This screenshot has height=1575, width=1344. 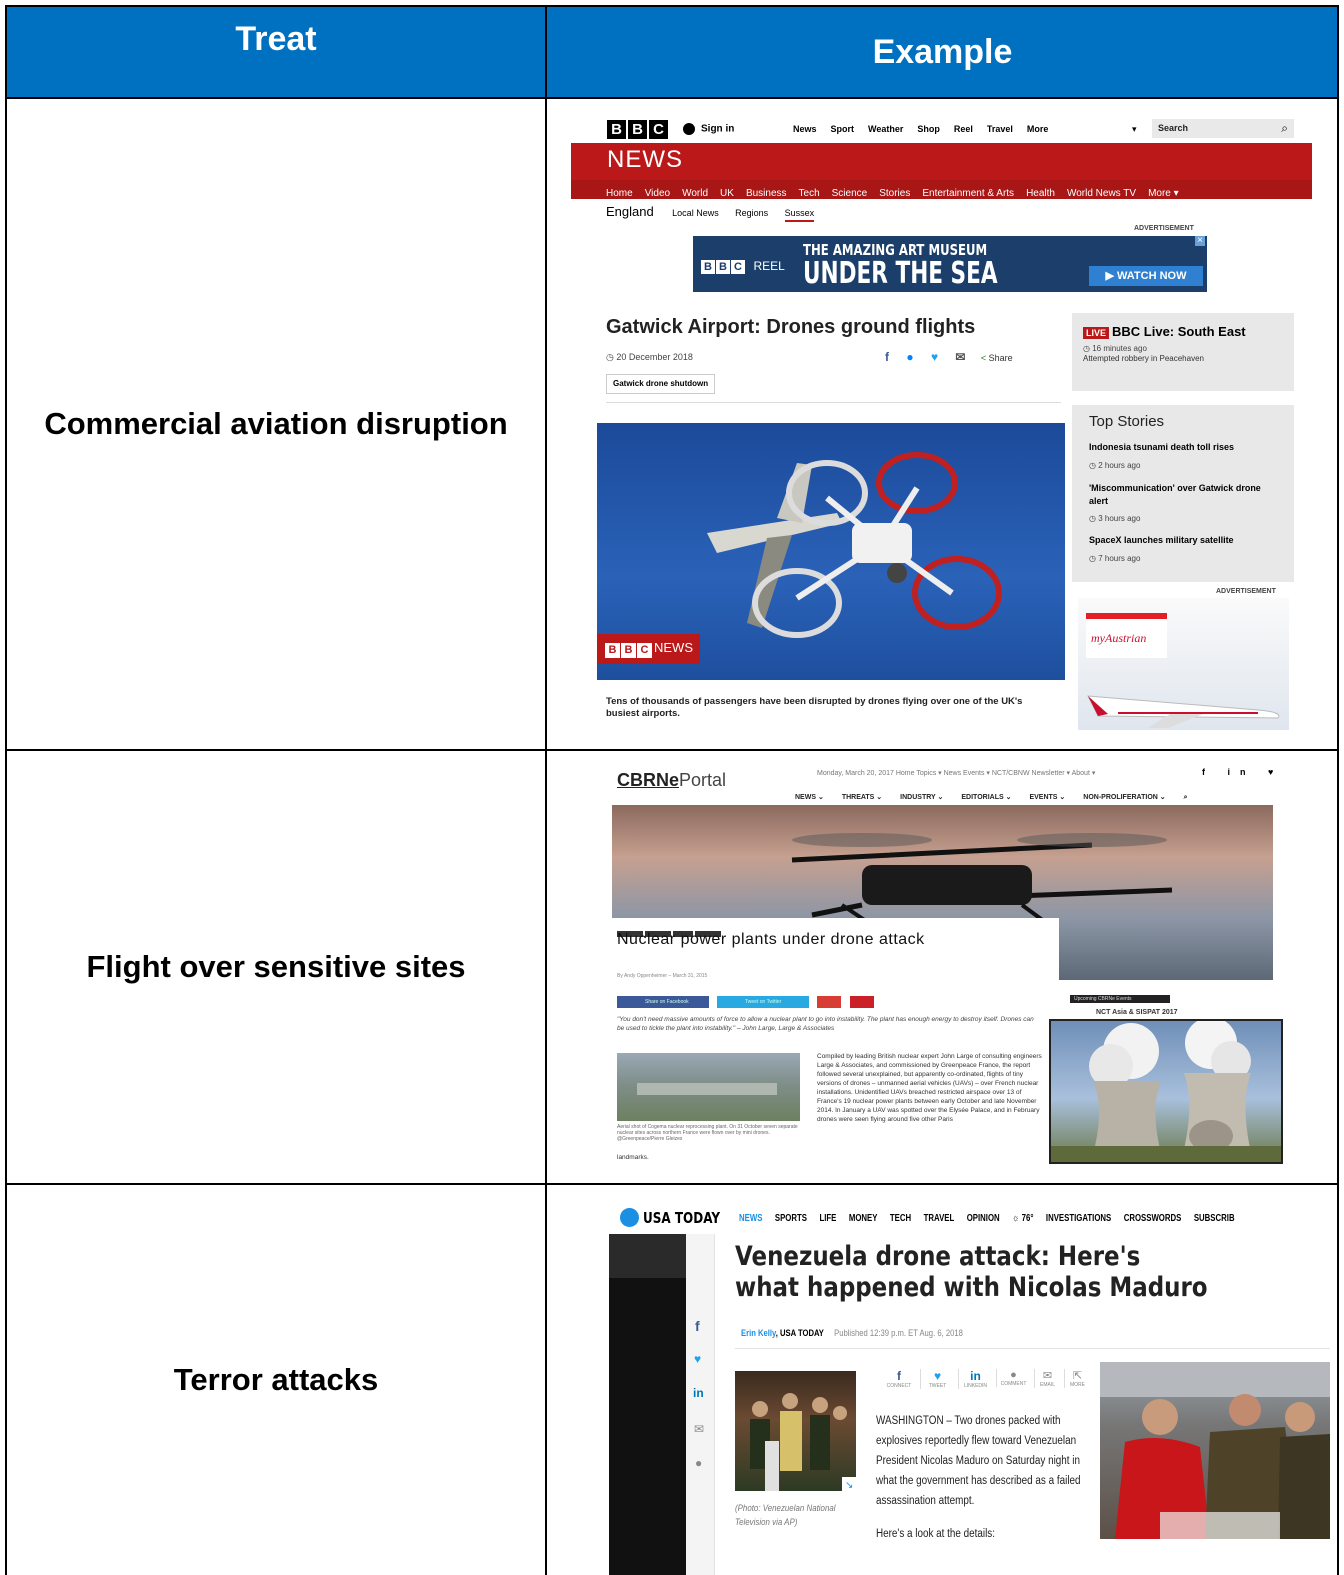 What do you see at coordinates (939, 1218) in the screenshot?
I see `nav-item: TRAVEL` at bounding box center [939, 1218].